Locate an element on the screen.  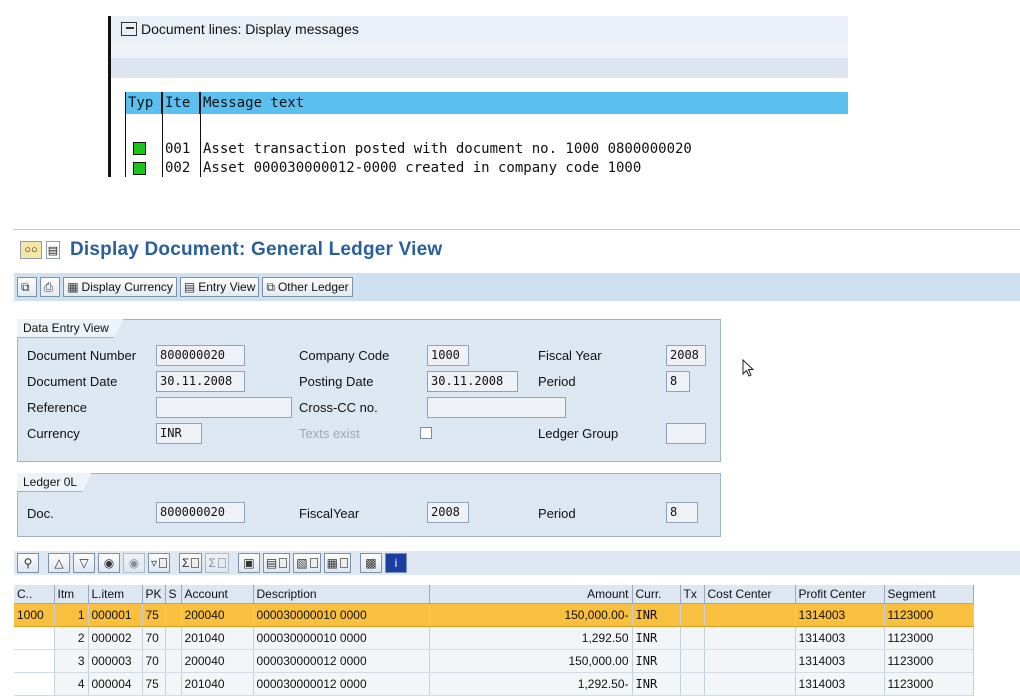
print-button: ⎙ is located at coordinates (50, 287).